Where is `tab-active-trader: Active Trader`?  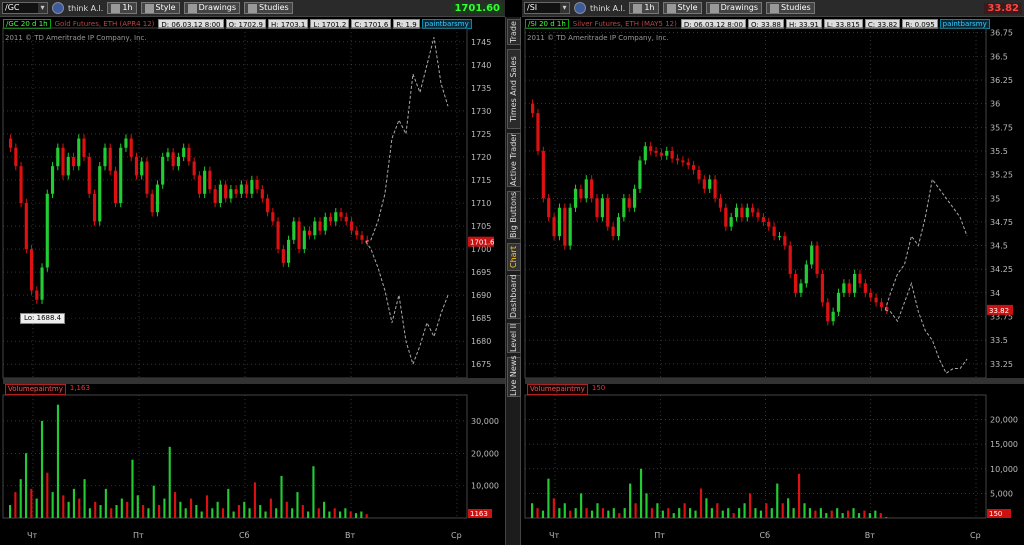 tab-active-trader: Active Trader is located at coordinates (514, 160).